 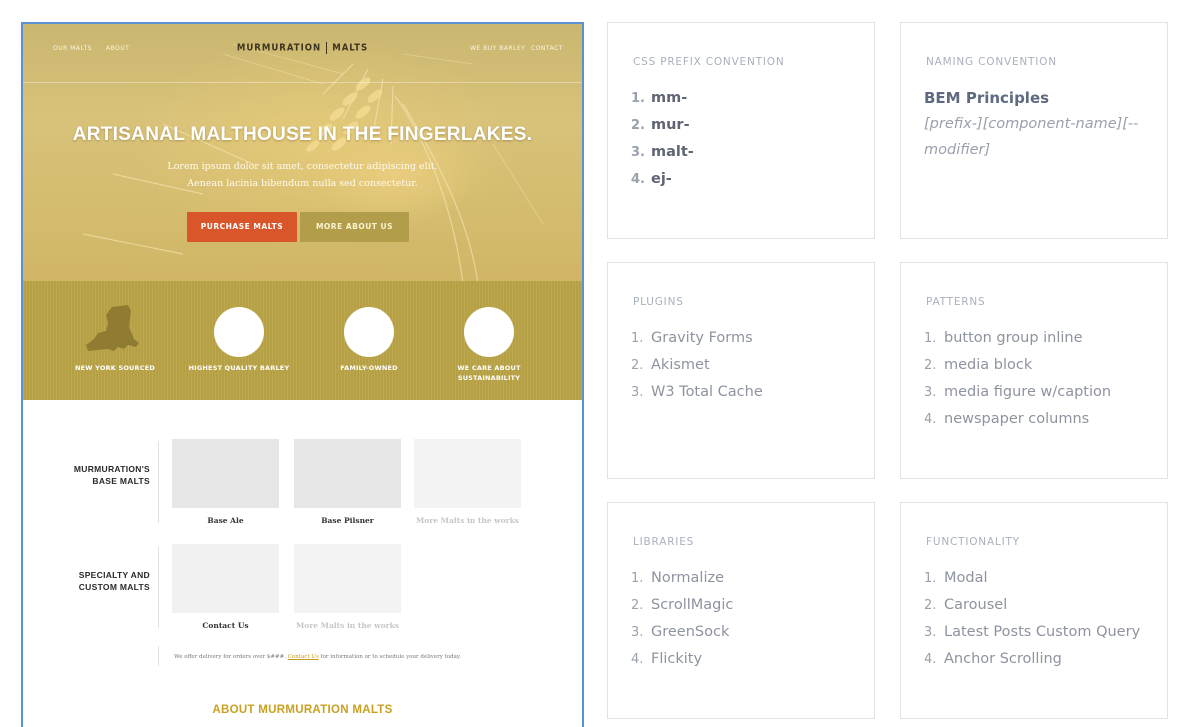 What do you see at coordinates (658, 302) in the screenshot?
I see `panel-title: PLUGINS` at bounding box center [658, 302].